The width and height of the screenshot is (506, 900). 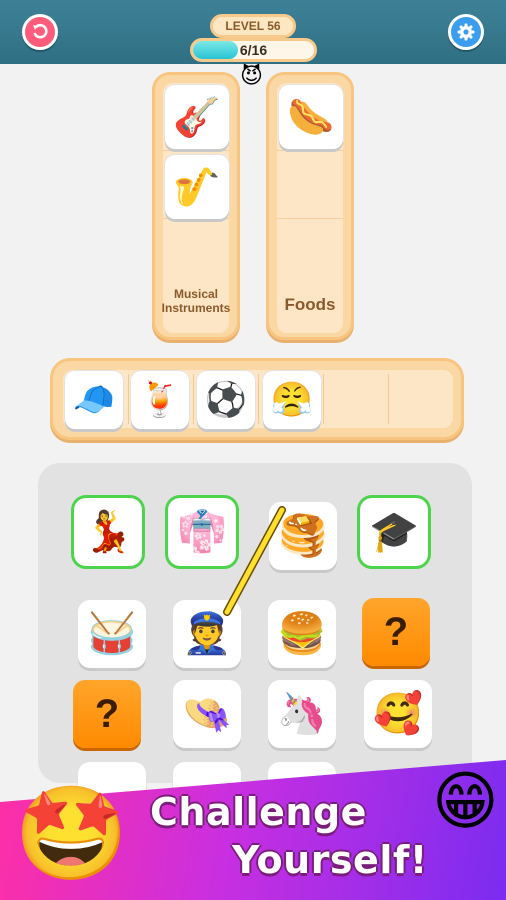 What do you see at coordinates (251, 76) in the screenshot?
I see `devil-mascot-icon: 😈` at bounding box center [251, 76].